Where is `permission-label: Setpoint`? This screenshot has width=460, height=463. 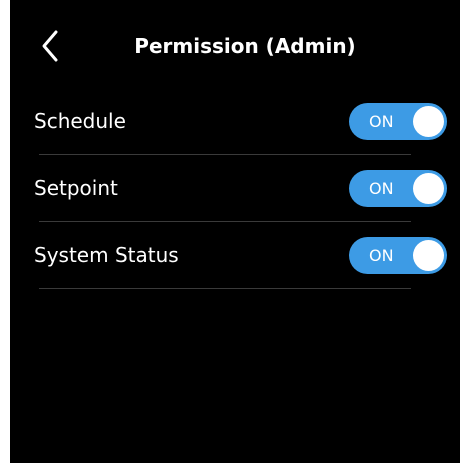 permission-label: Setpoint is located at coordinates (76, 188).